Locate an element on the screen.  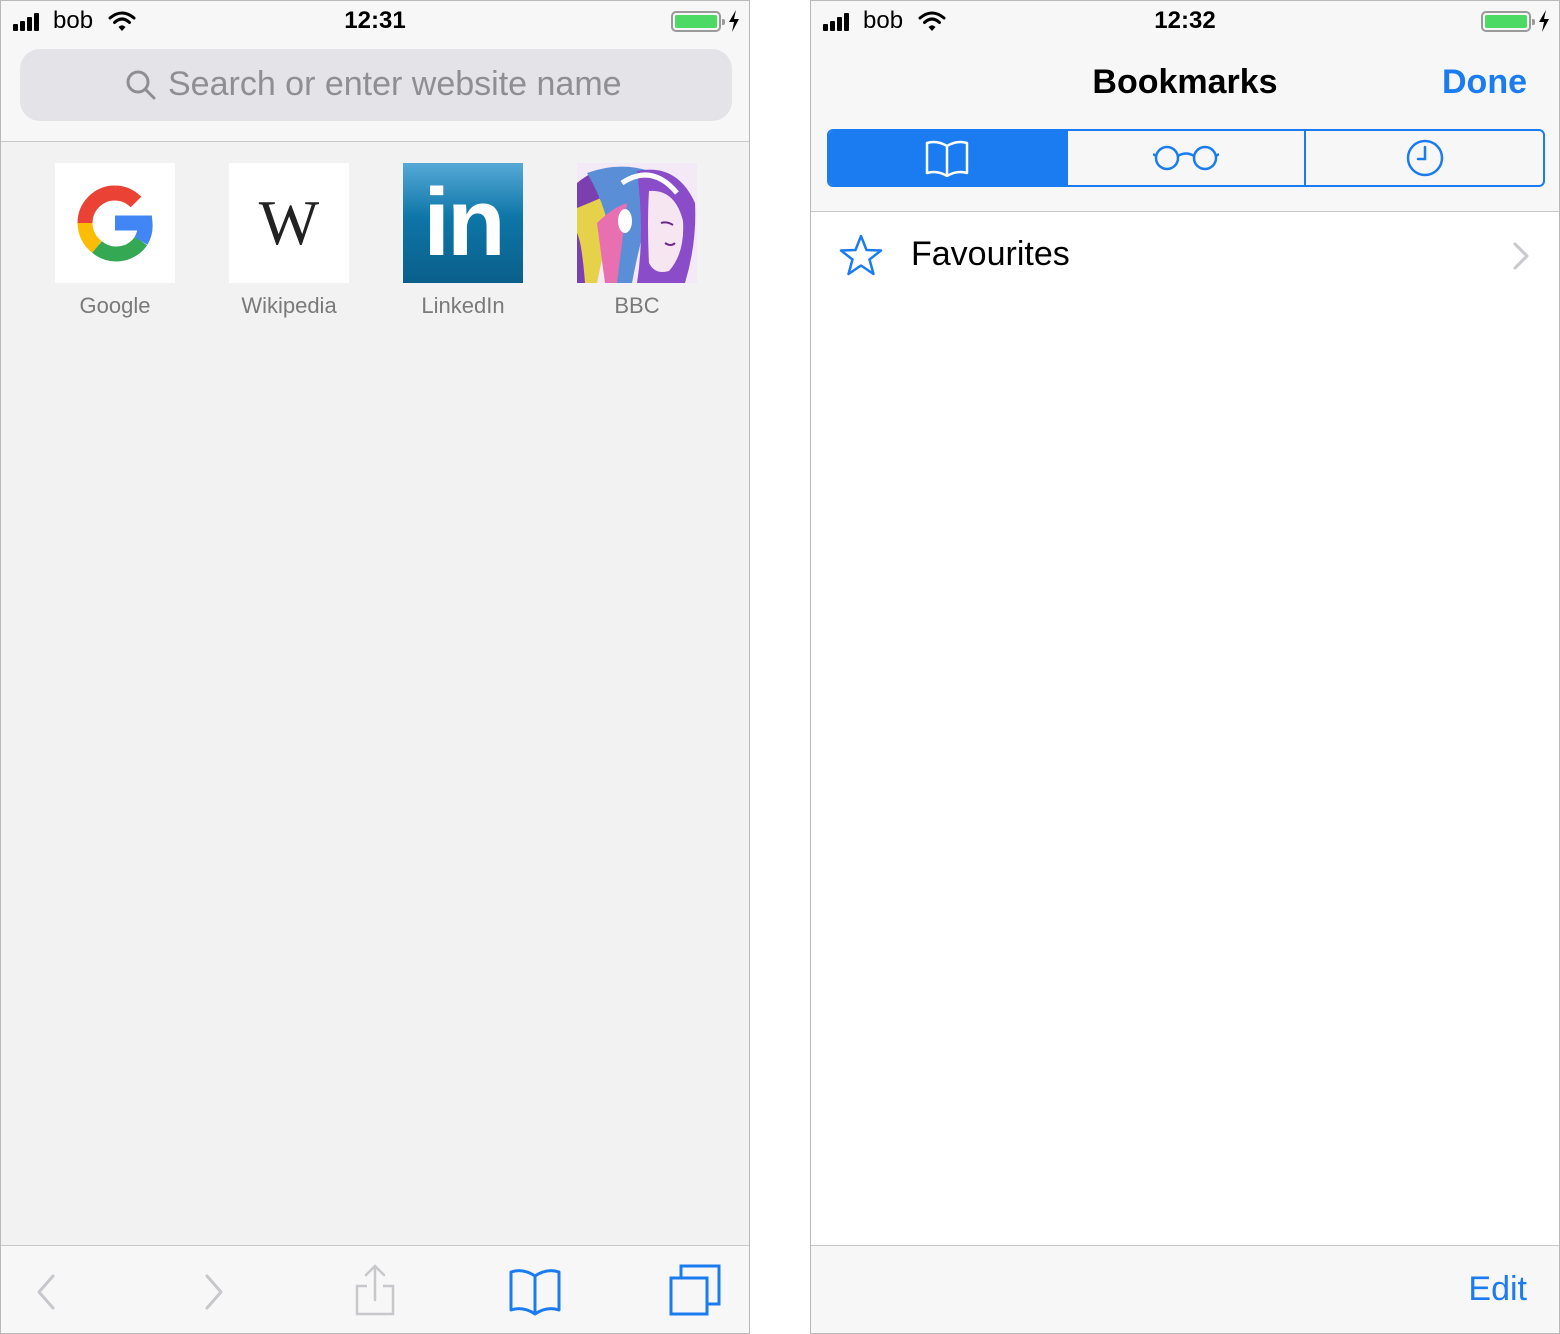
linkedin-glyph: in is located at coordinates (464, 222).